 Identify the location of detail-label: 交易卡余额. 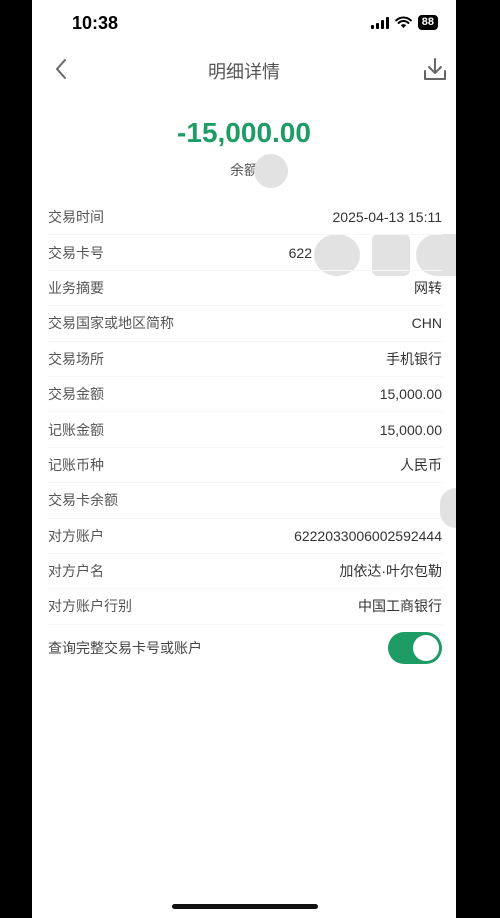
(83, 500).